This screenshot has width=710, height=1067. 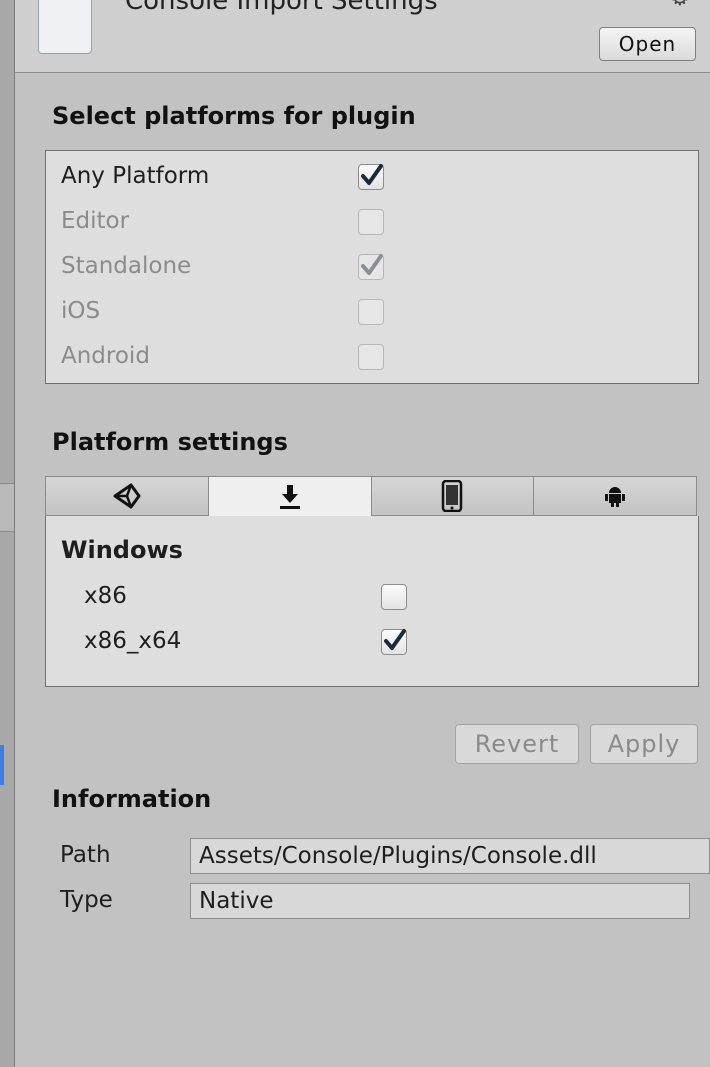 What do you see at coordinates (132, 799) in the screenshot?
I see `information-title: Information` at bounding box center [132, 799].